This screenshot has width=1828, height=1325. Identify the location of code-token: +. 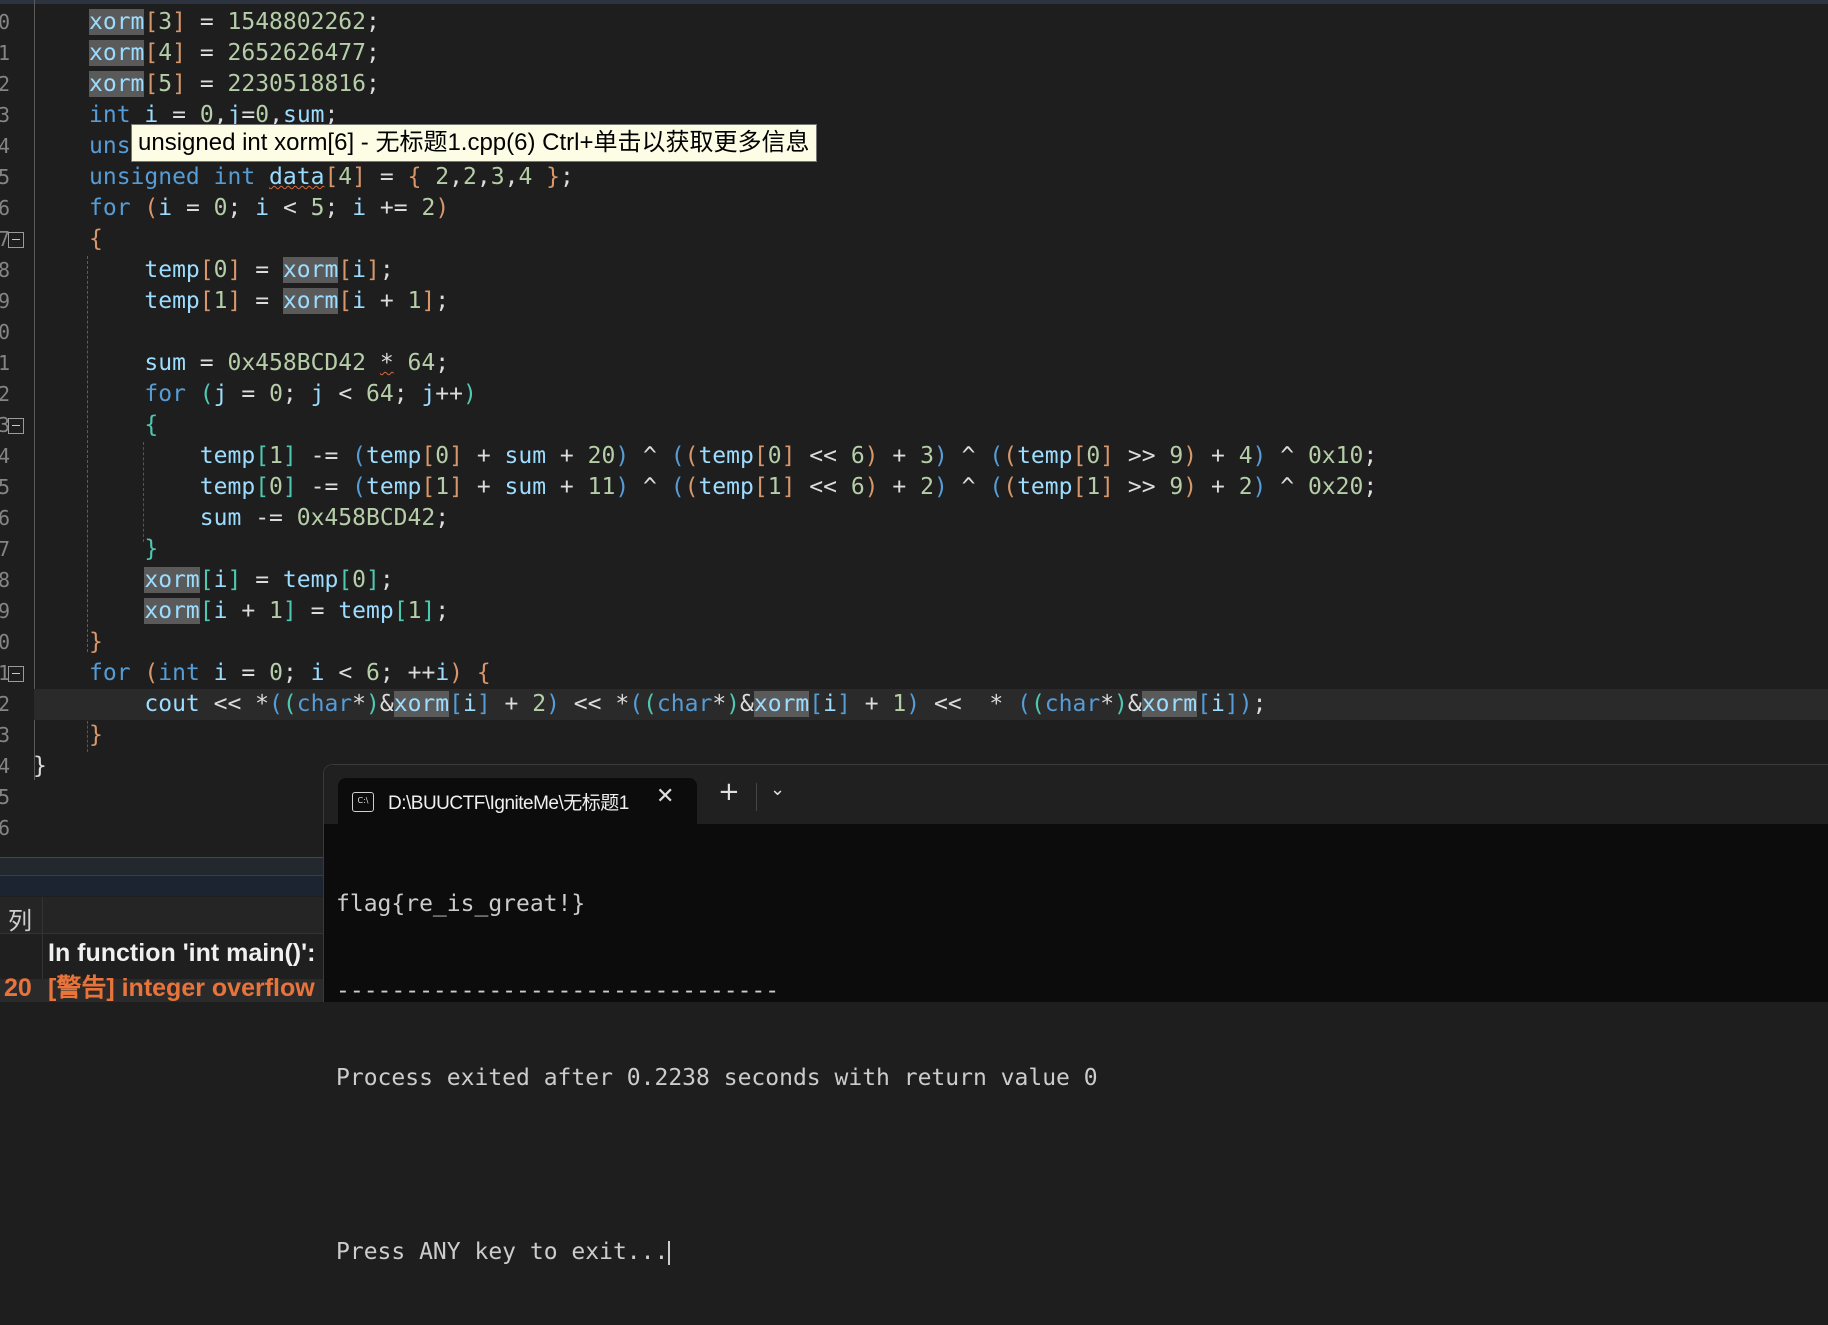
(1218, 487).